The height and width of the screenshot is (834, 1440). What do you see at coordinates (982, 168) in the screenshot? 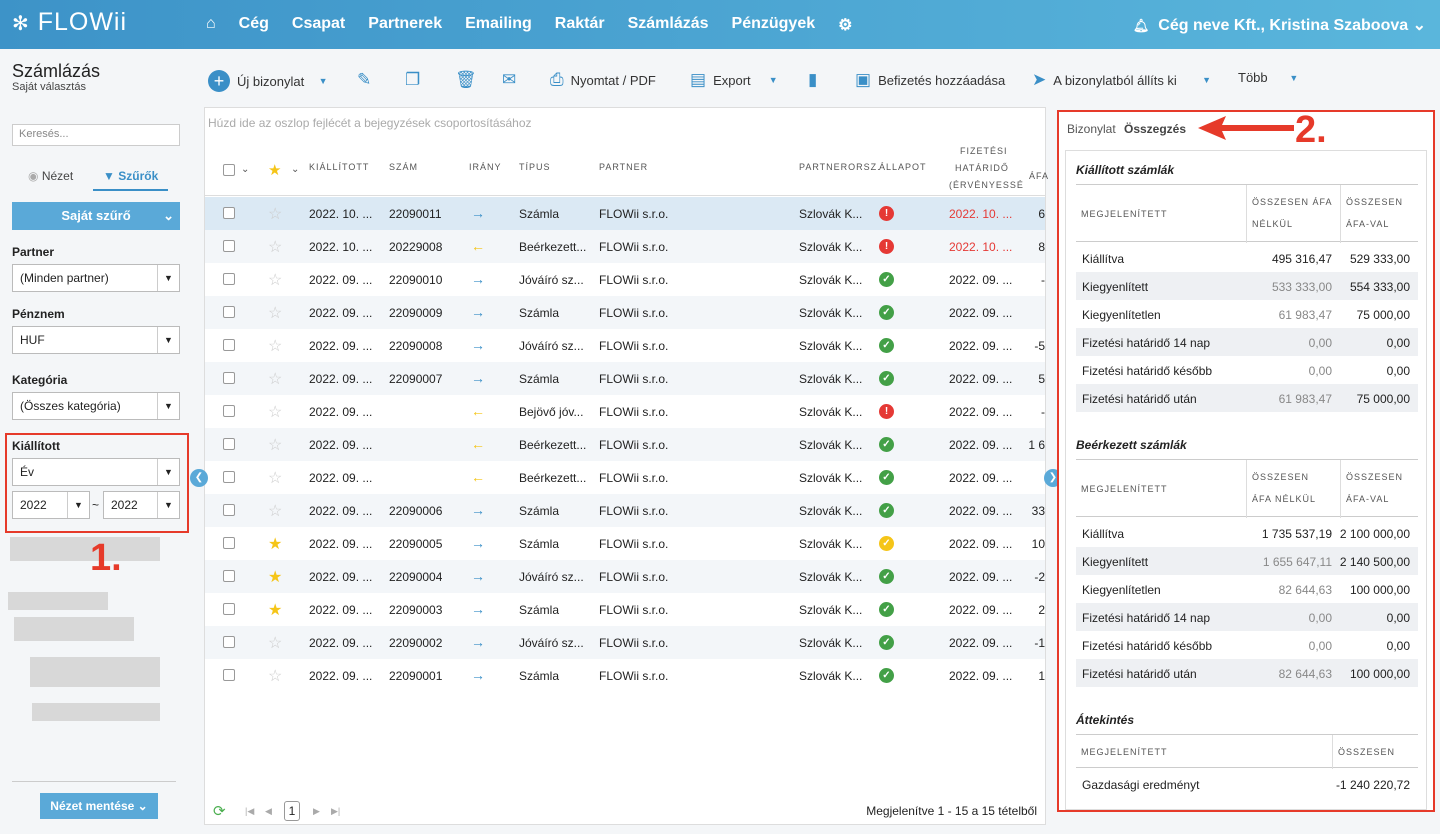
I see `col-due-2: HATÁRIDŐ` at bounding box center [982, 168].